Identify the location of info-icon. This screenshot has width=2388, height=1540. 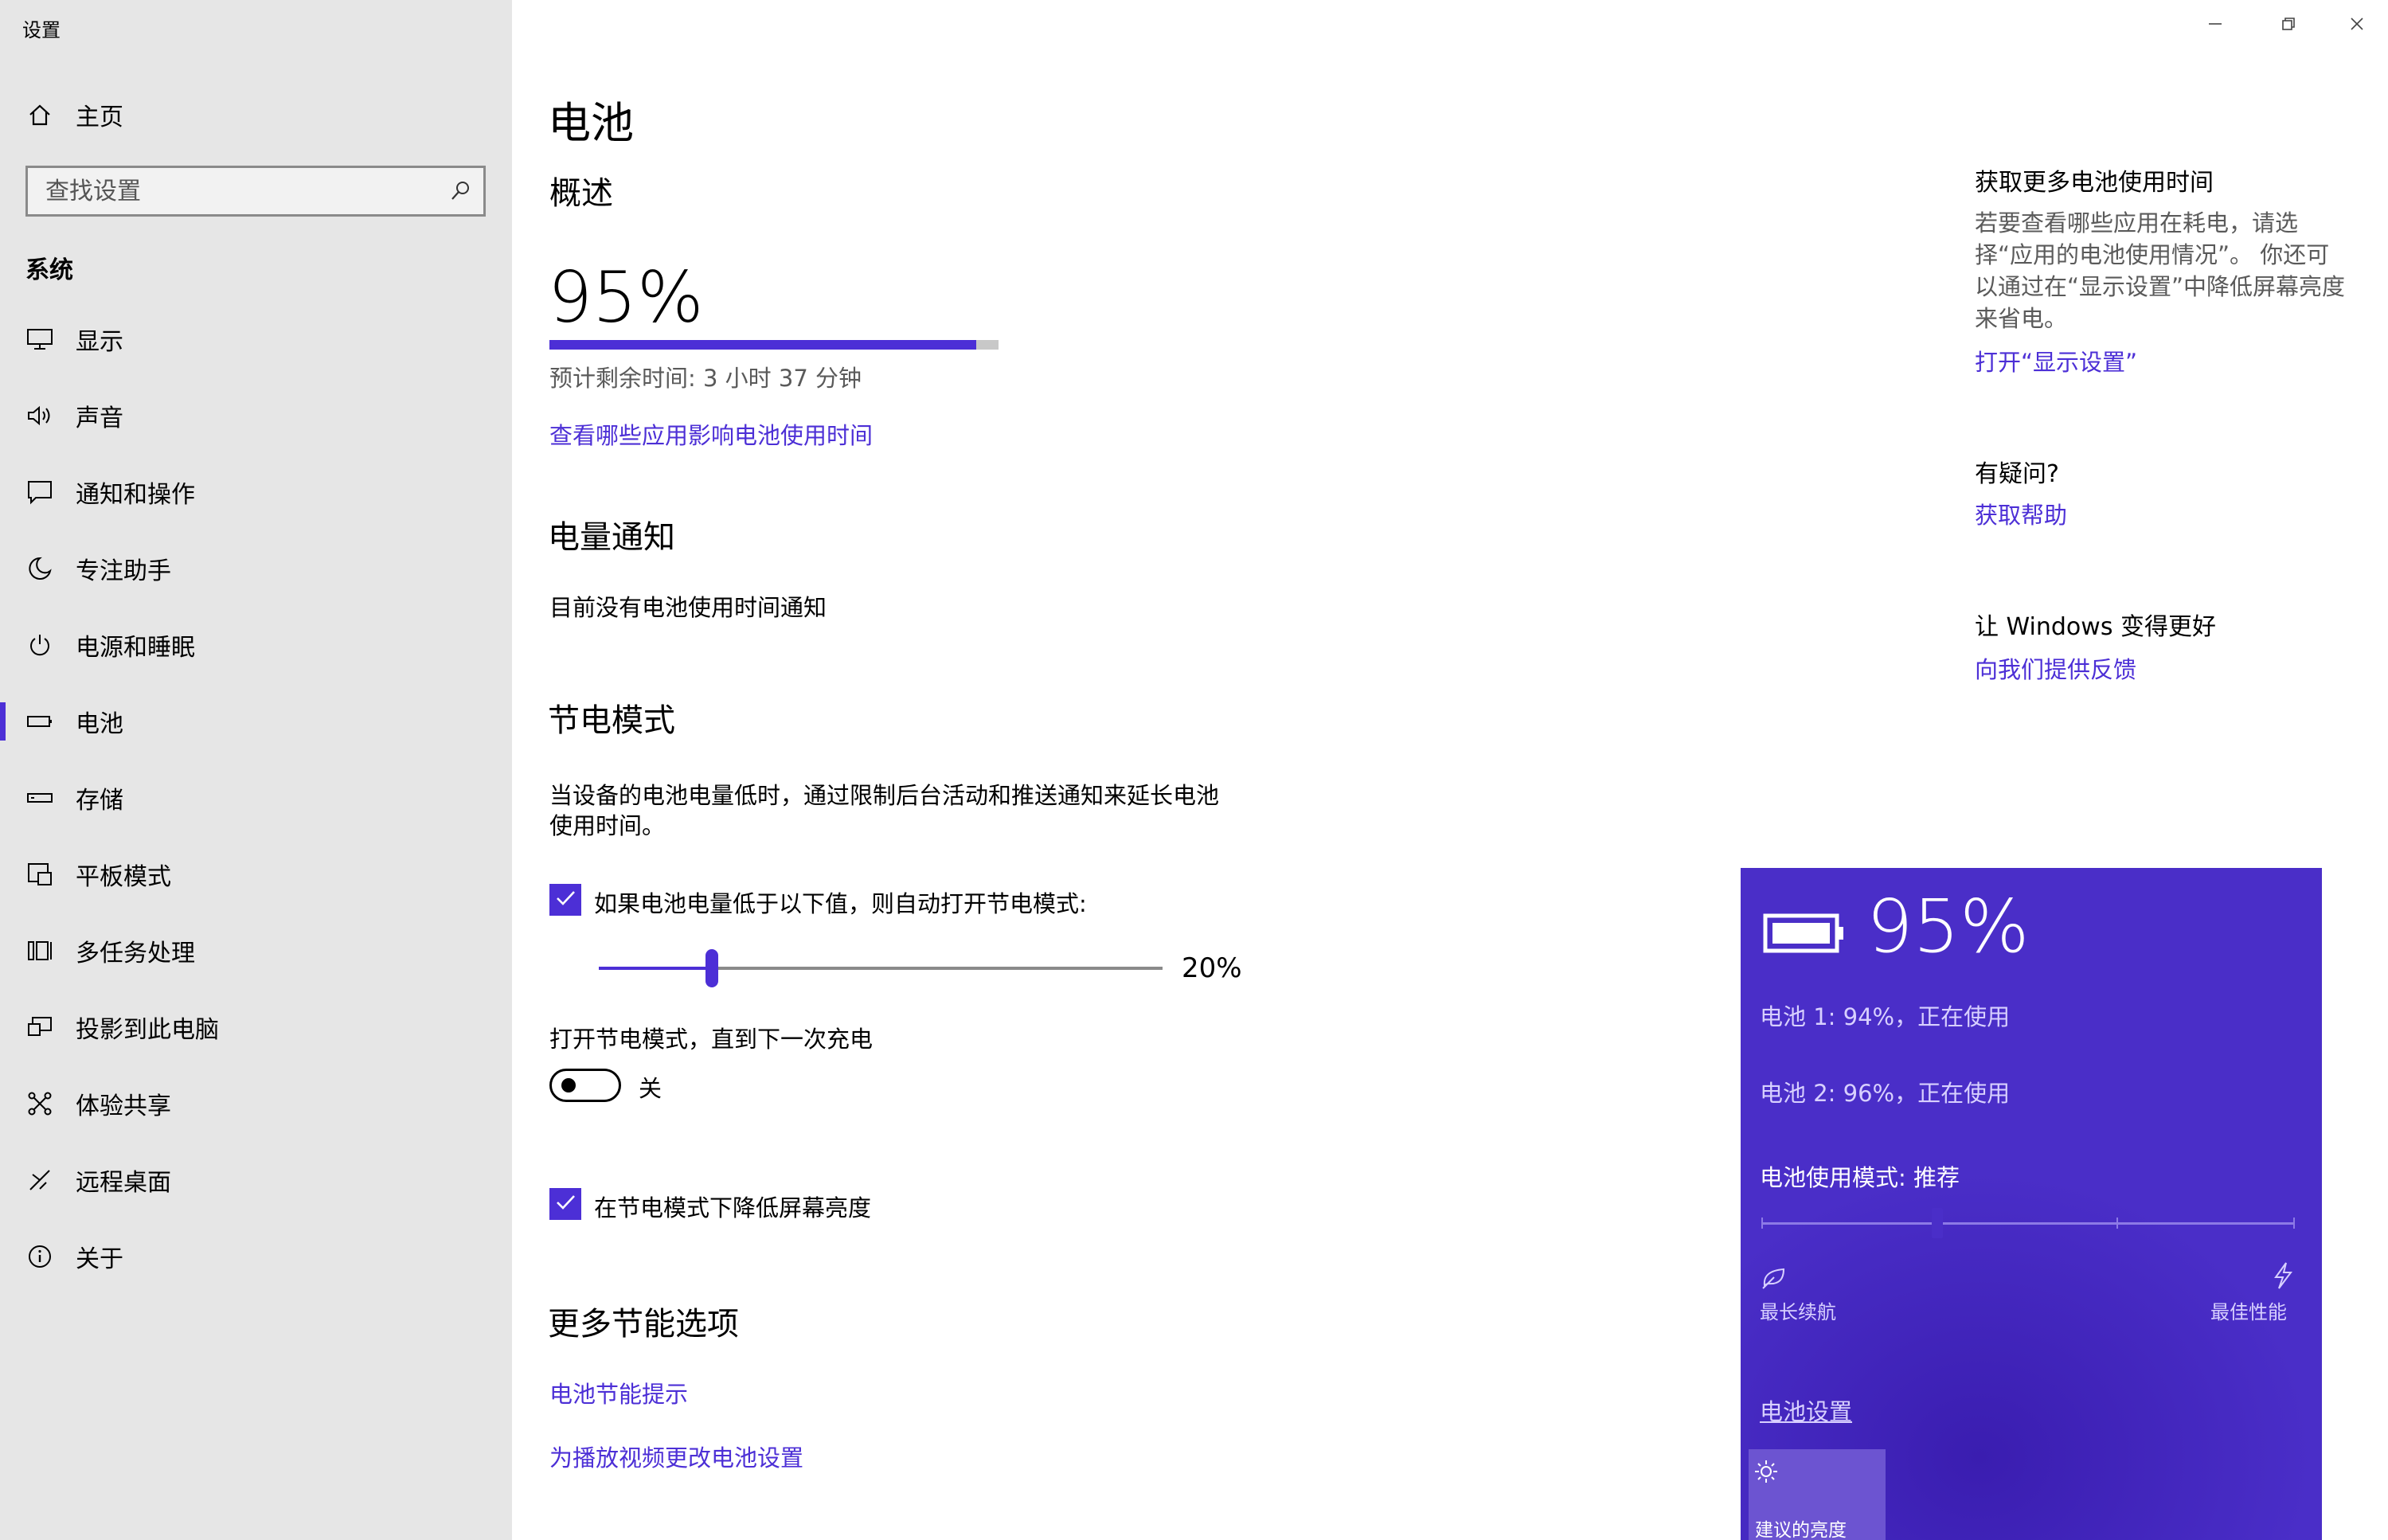
(39, 1256).